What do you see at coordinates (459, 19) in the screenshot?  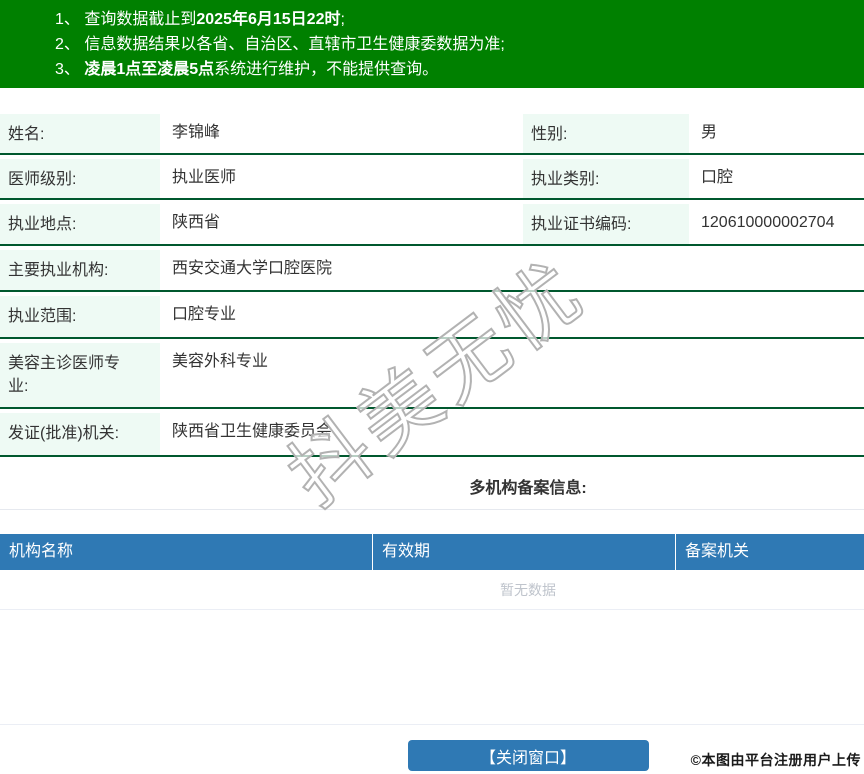 I see `notice-line-1: 1、 查询数据截止到2025年6月15日22时;` at bounding box center [459, 19].